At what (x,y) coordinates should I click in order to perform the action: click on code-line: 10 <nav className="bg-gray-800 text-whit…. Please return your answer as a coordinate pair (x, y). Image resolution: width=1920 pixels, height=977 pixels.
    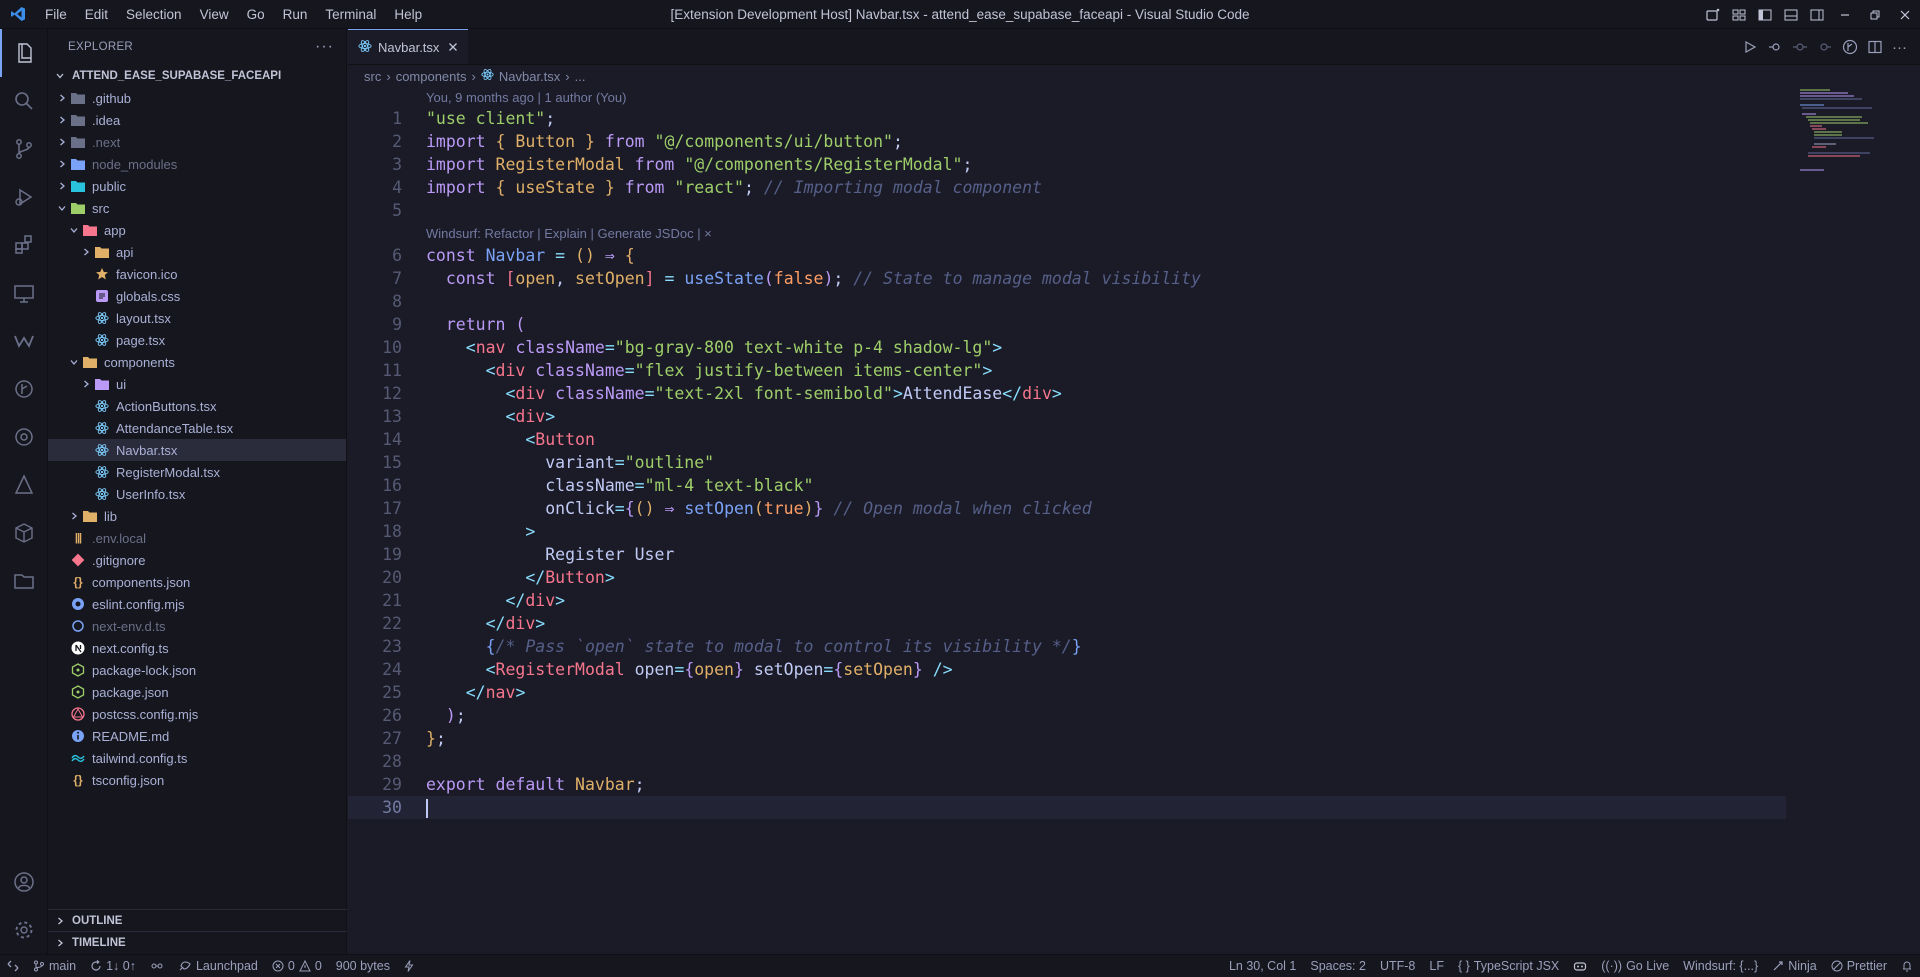
    Looking at the image, I should click on (1068, 347).